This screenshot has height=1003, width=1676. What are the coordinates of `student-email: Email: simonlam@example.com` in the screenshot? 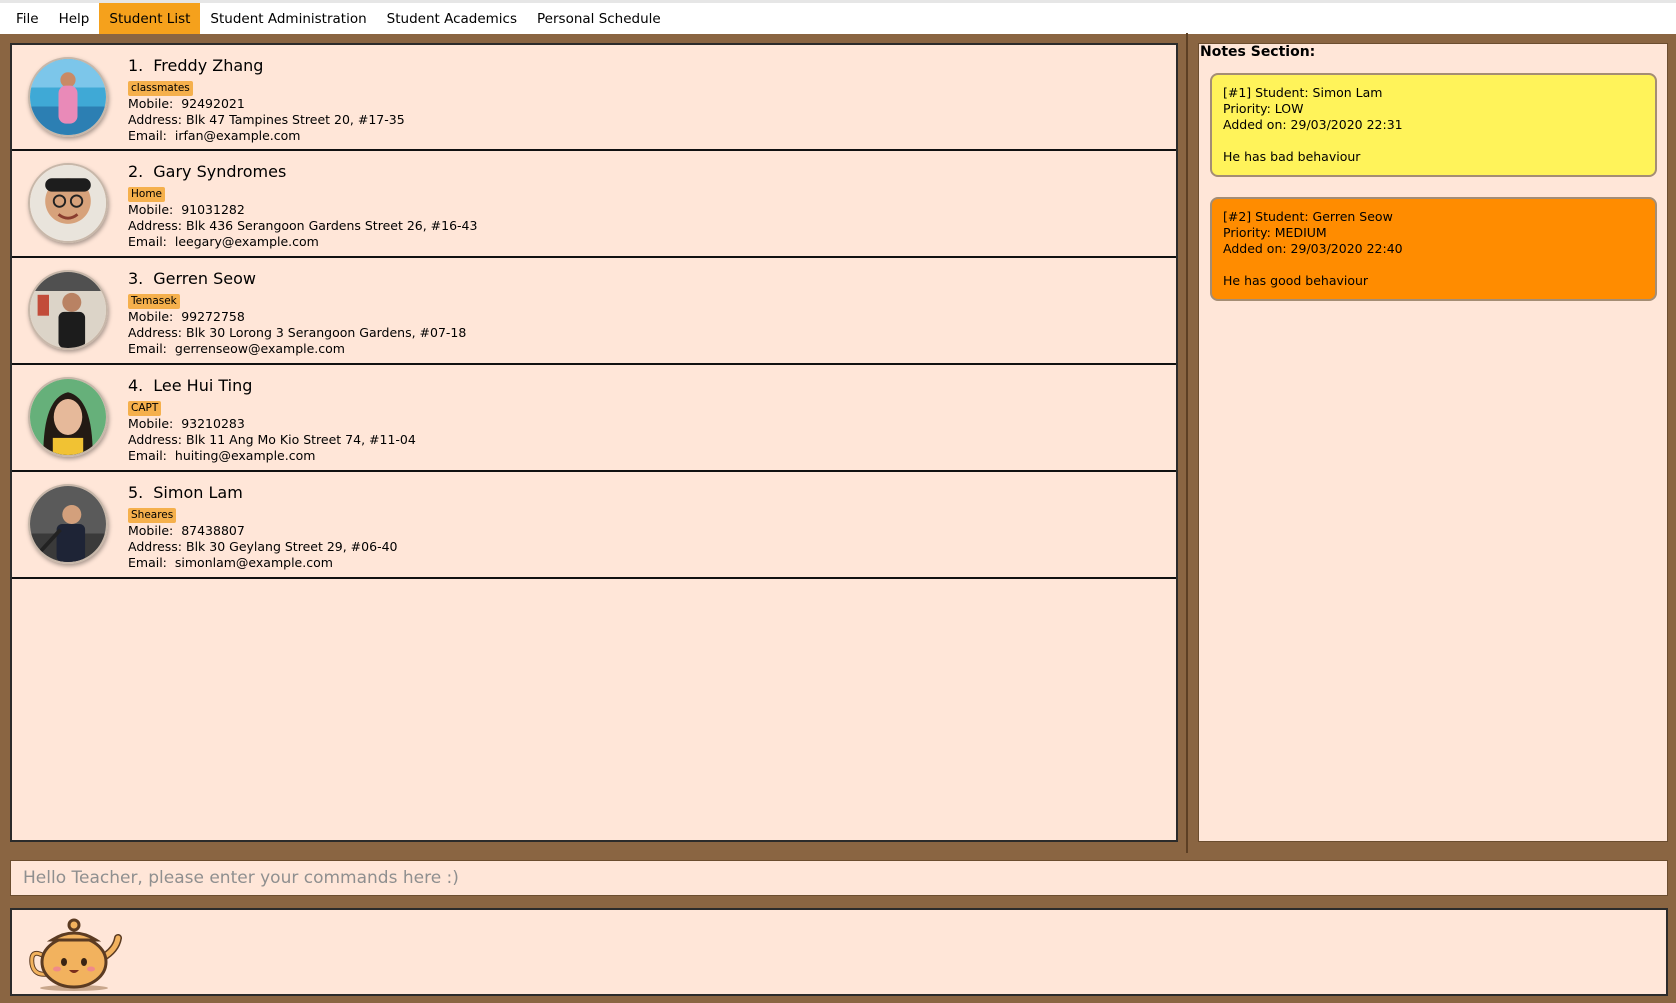 It's located at (230, 562).